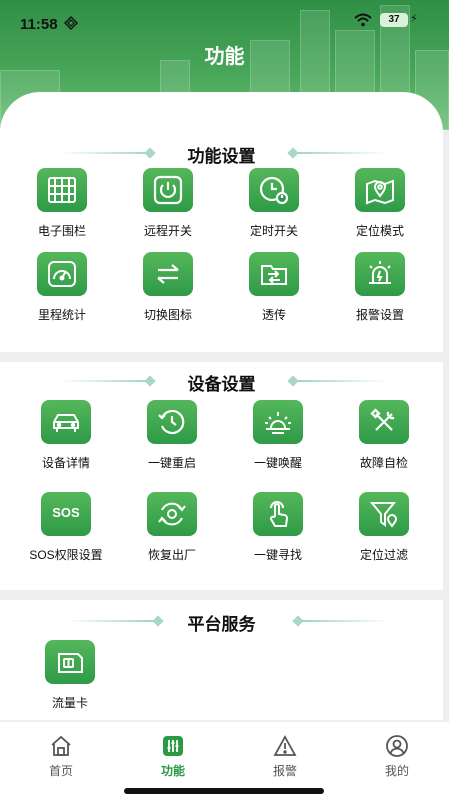  I want to click on factory-reset-button: 恢复出厂, so click(172, 532).